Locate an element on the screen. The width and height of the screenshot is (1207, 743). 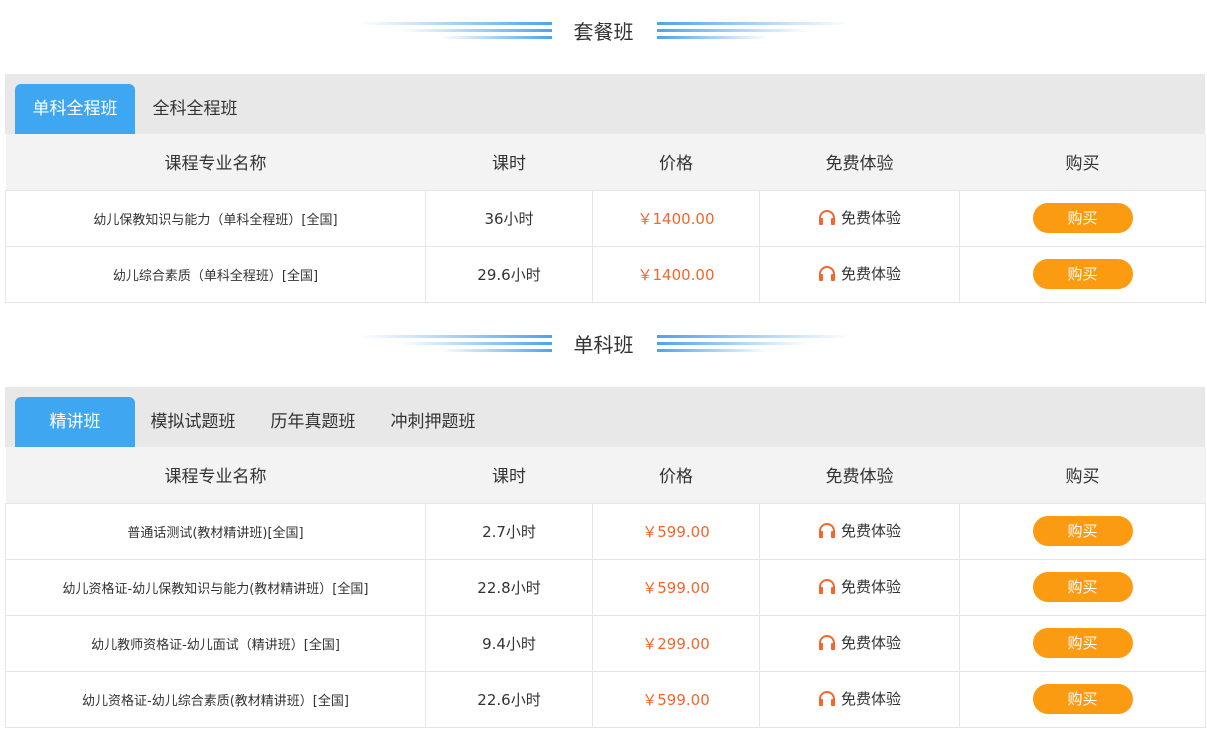
course-hours: 22.6小时 is located at coordinates (509, 699).